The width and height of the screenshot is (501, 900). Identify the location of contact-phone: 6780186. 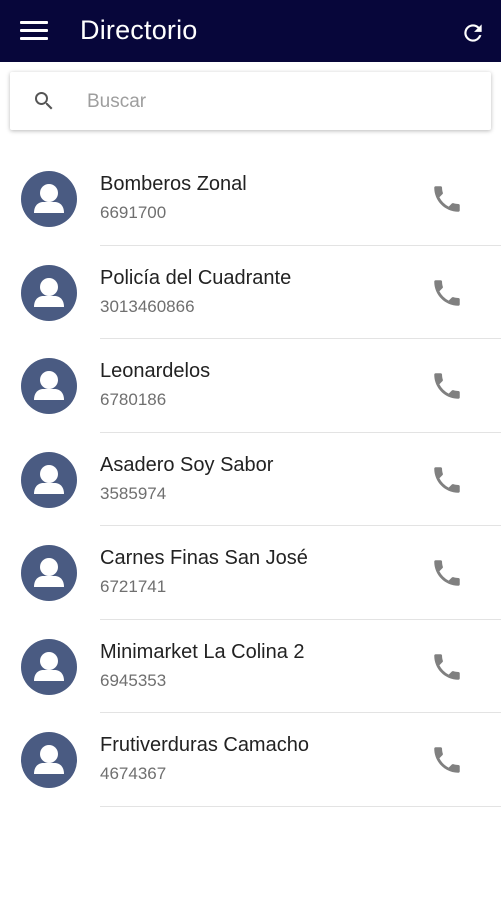
(133, 399).